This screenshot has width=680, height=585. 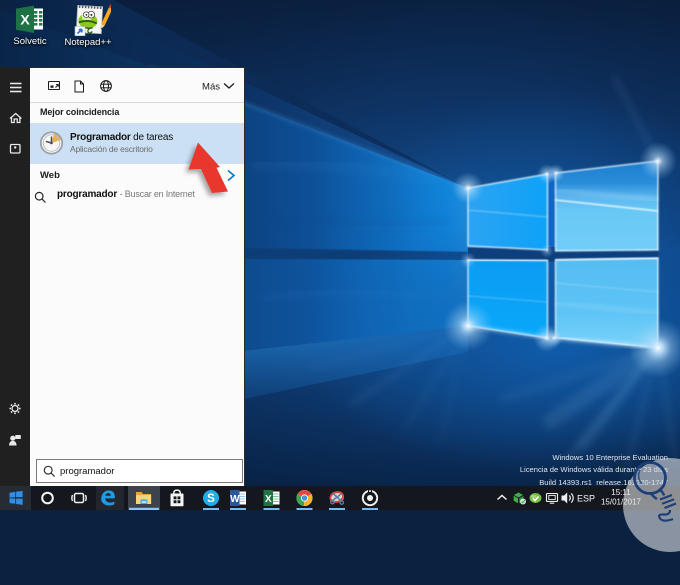 What do you see at coordinates (211, 87) in the screenshot?
I see `svg-text: Más` at bounding box center [211, 87].